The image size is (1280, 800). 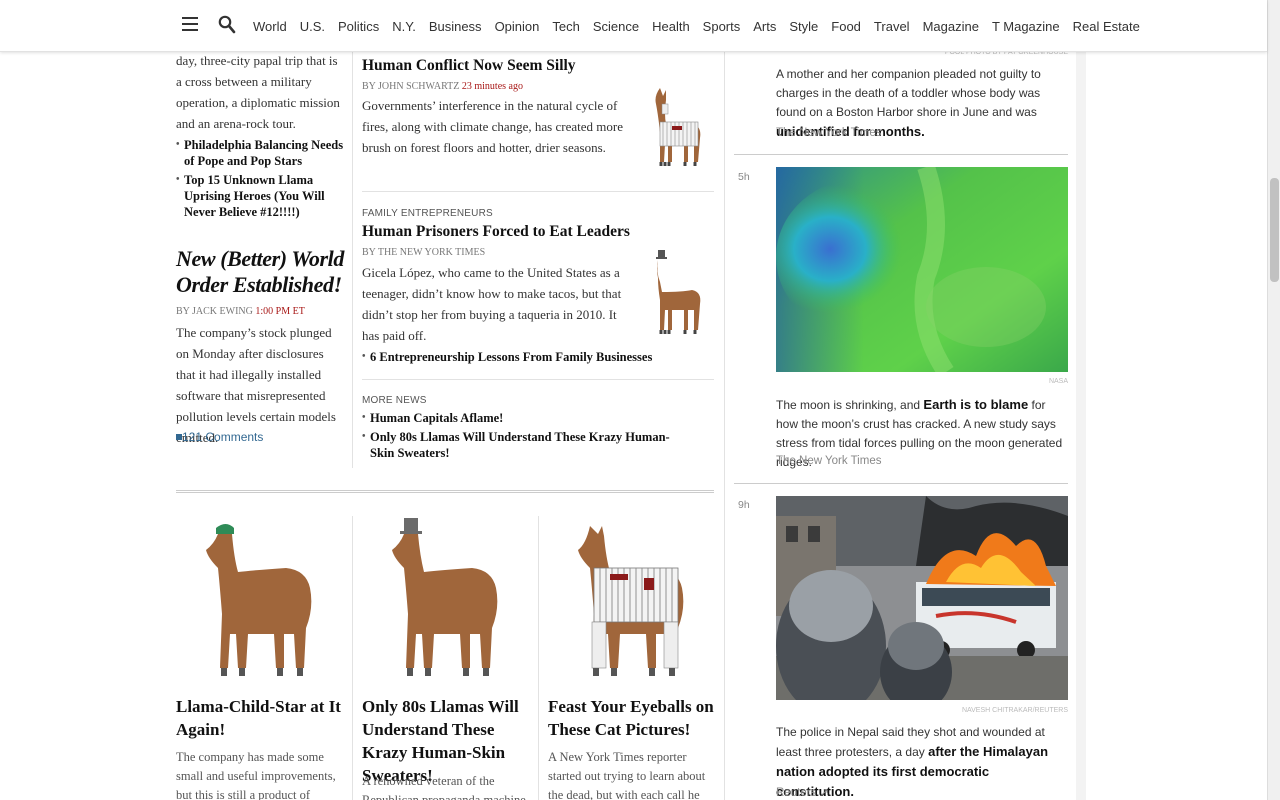 I want to click on nav-item: N.Y., so click(x=404, y=26).